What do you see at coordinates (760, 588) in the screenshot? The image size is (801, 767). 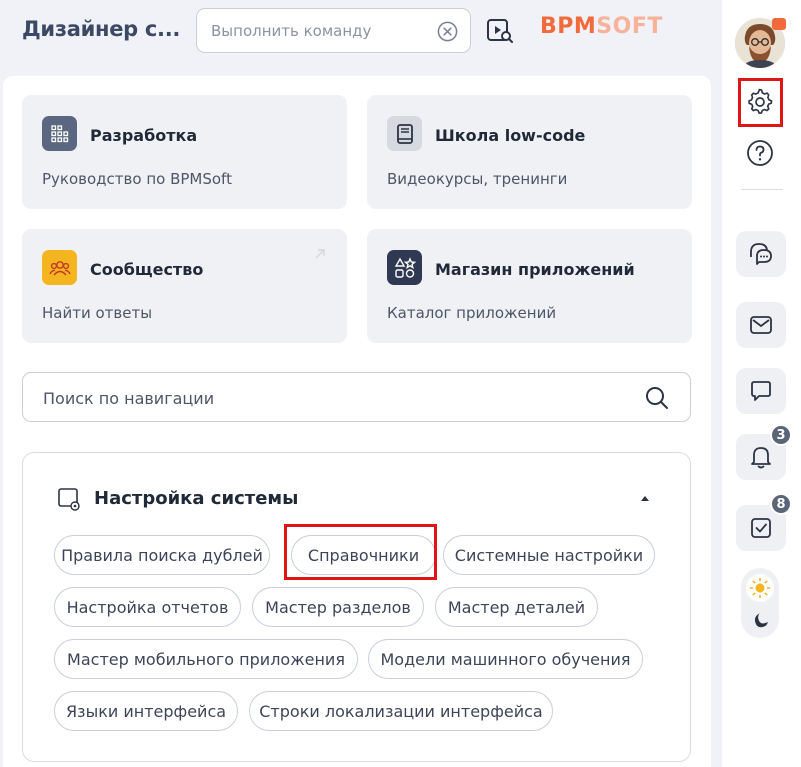 I see `sun-icon` at bounding box center [760, 588].